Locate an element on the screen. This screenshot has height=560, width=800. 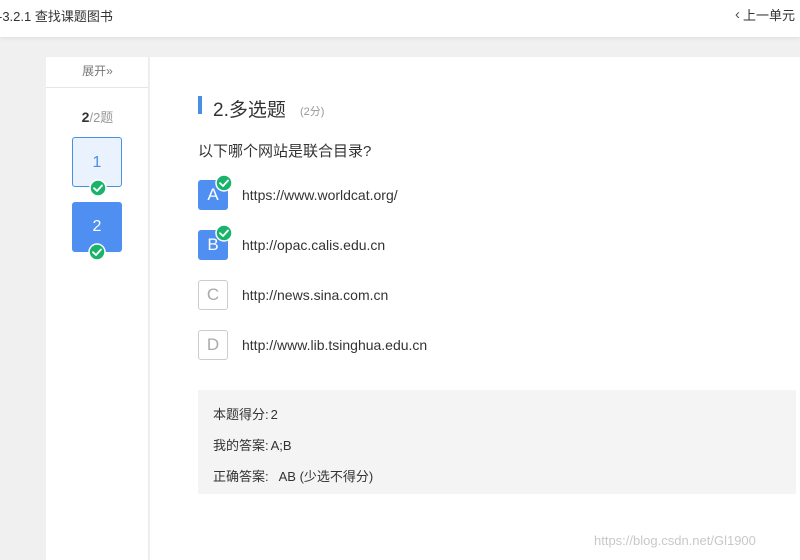
progress-total: /2题 is located at coordinates (101, 117).